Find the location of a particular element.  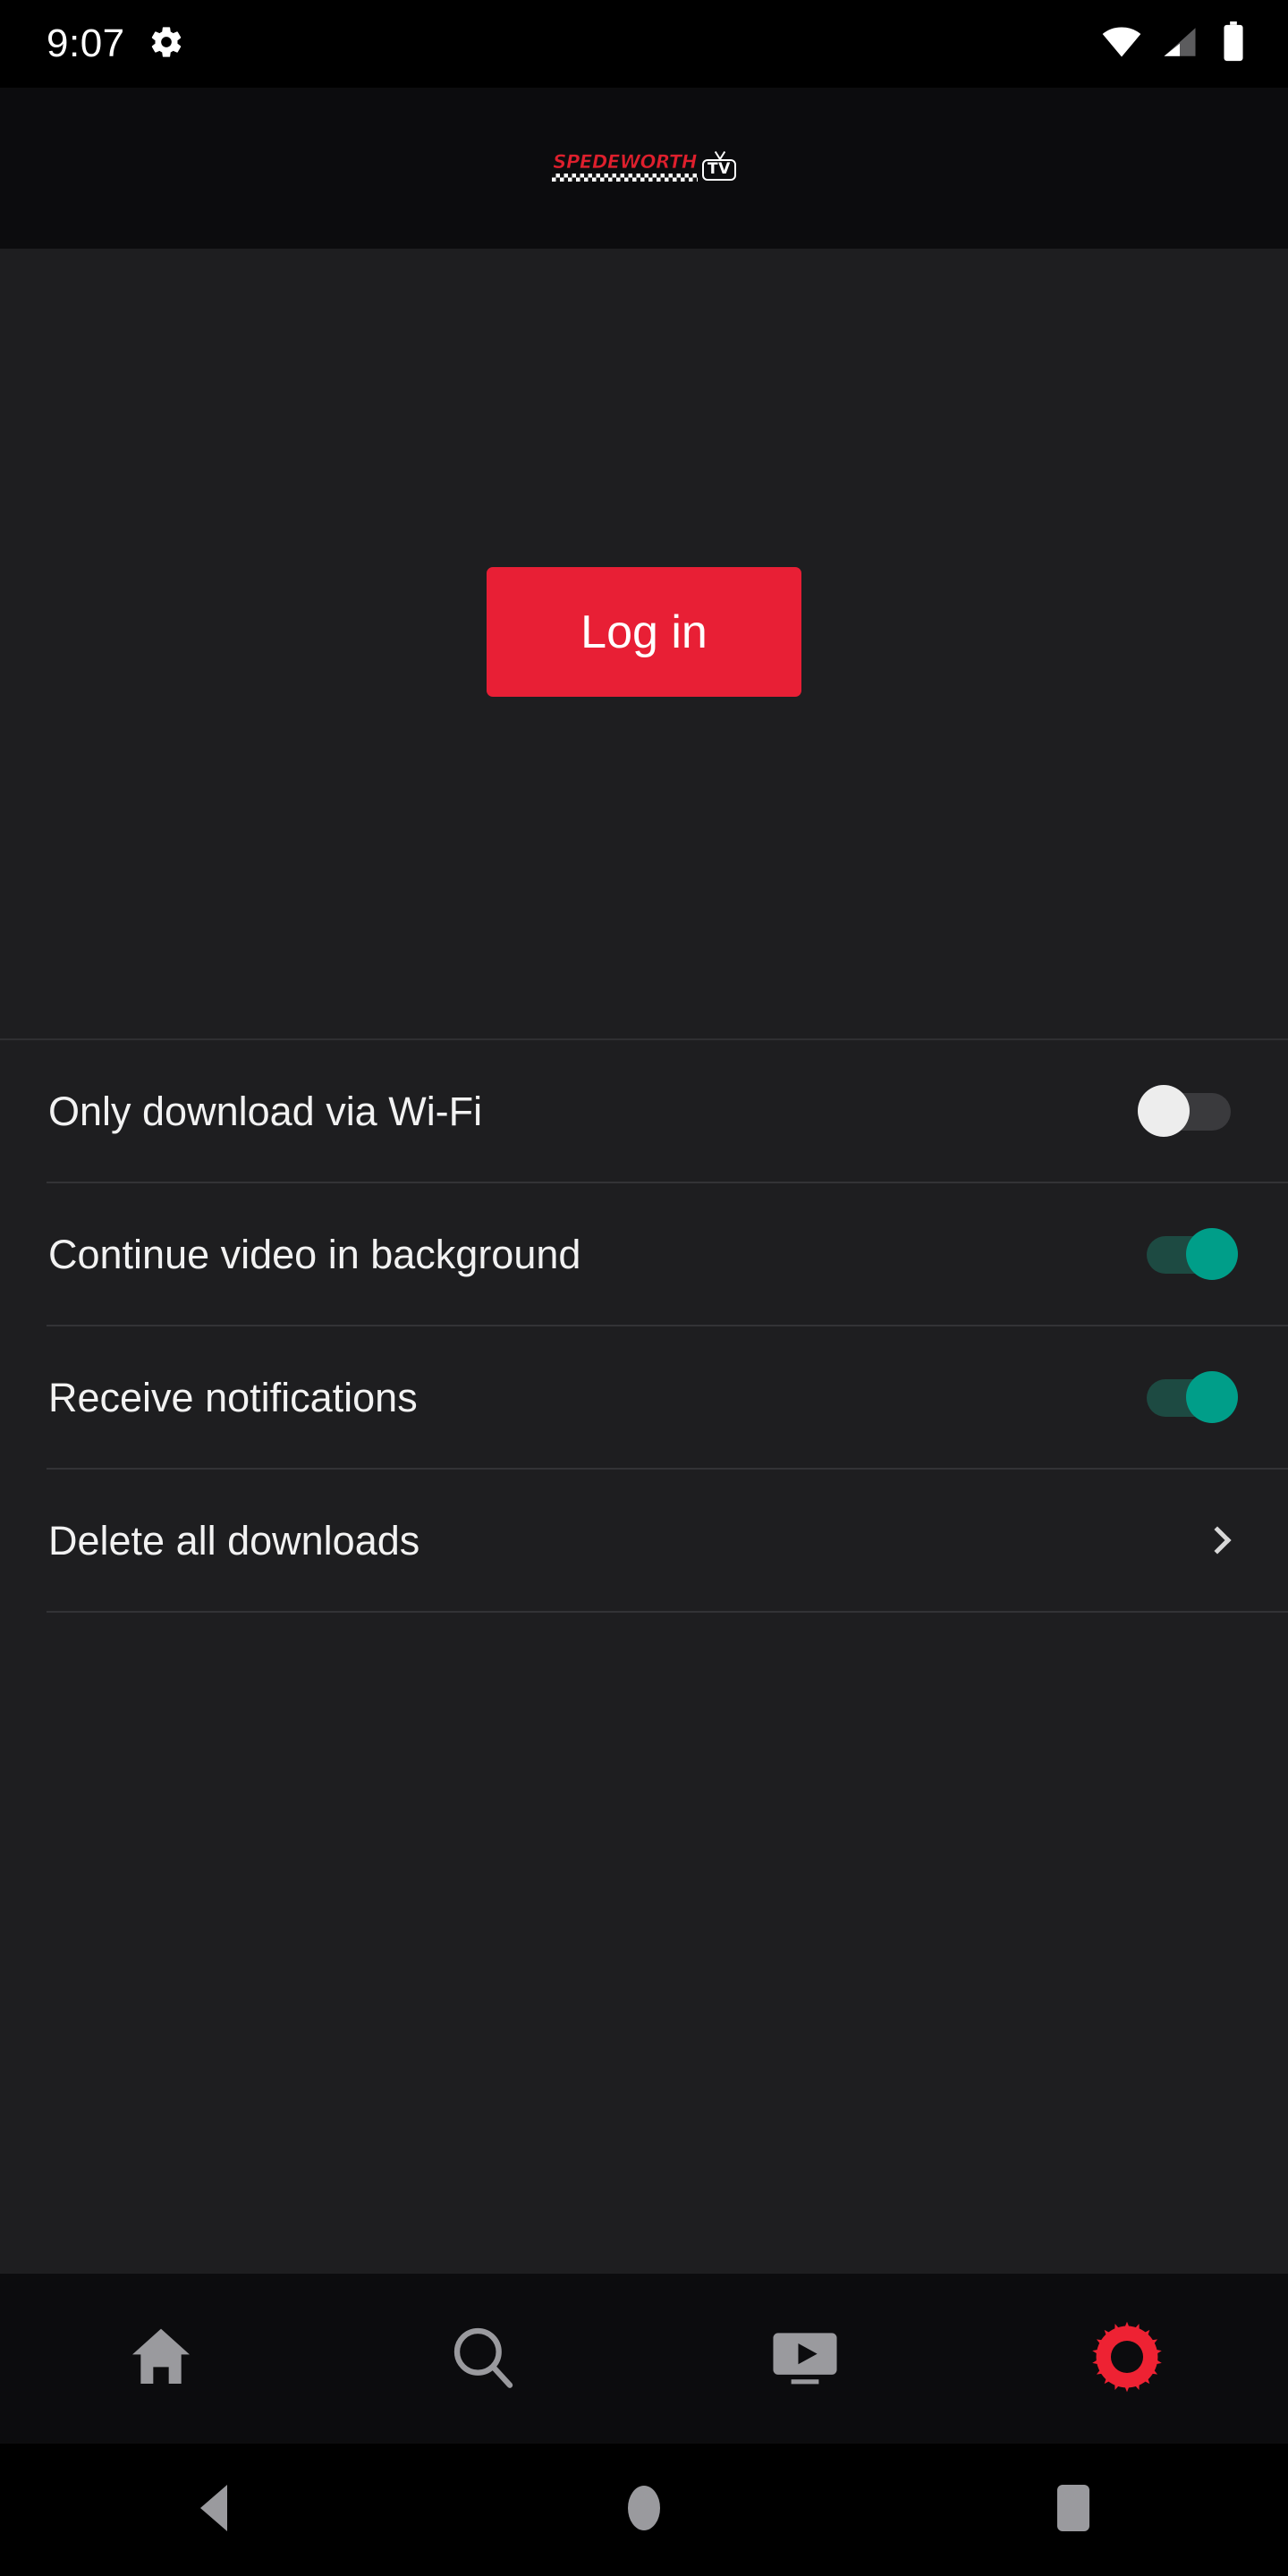

setting-label: Receive notifications is located at coordinates (233, 1397).